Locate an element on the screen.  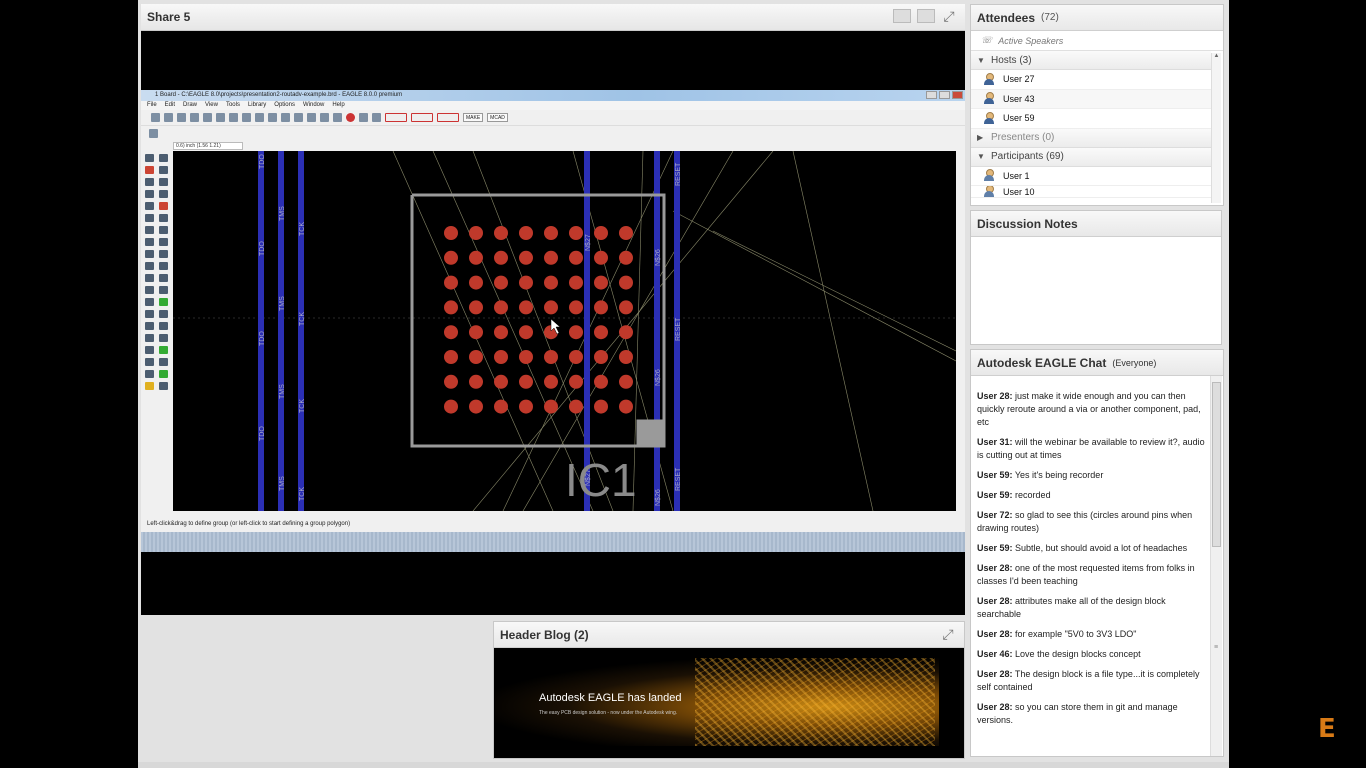
menu-draw: Draw is located at coordinates (190, 105).